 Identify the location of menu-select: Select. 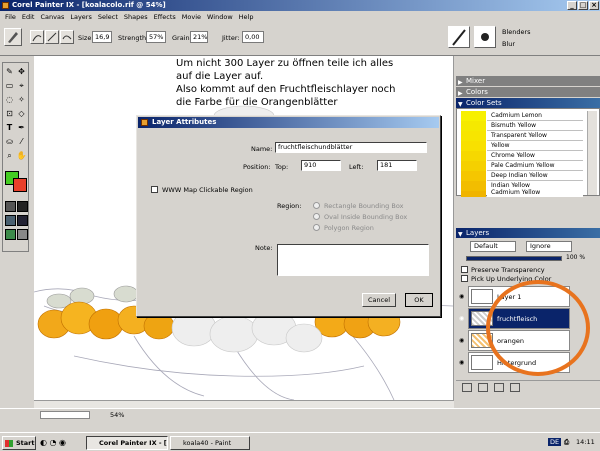
(108, 17).